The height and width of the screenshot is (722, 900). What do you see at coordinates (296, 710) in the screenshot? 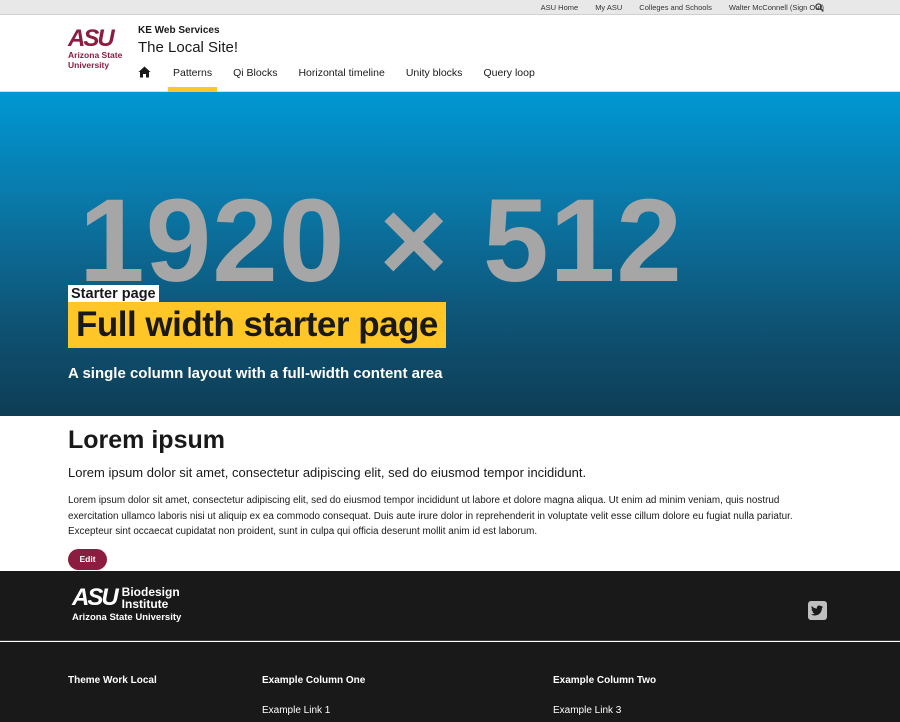
I see `footer-link: Example Link 1` at bounding box center [296, 710].